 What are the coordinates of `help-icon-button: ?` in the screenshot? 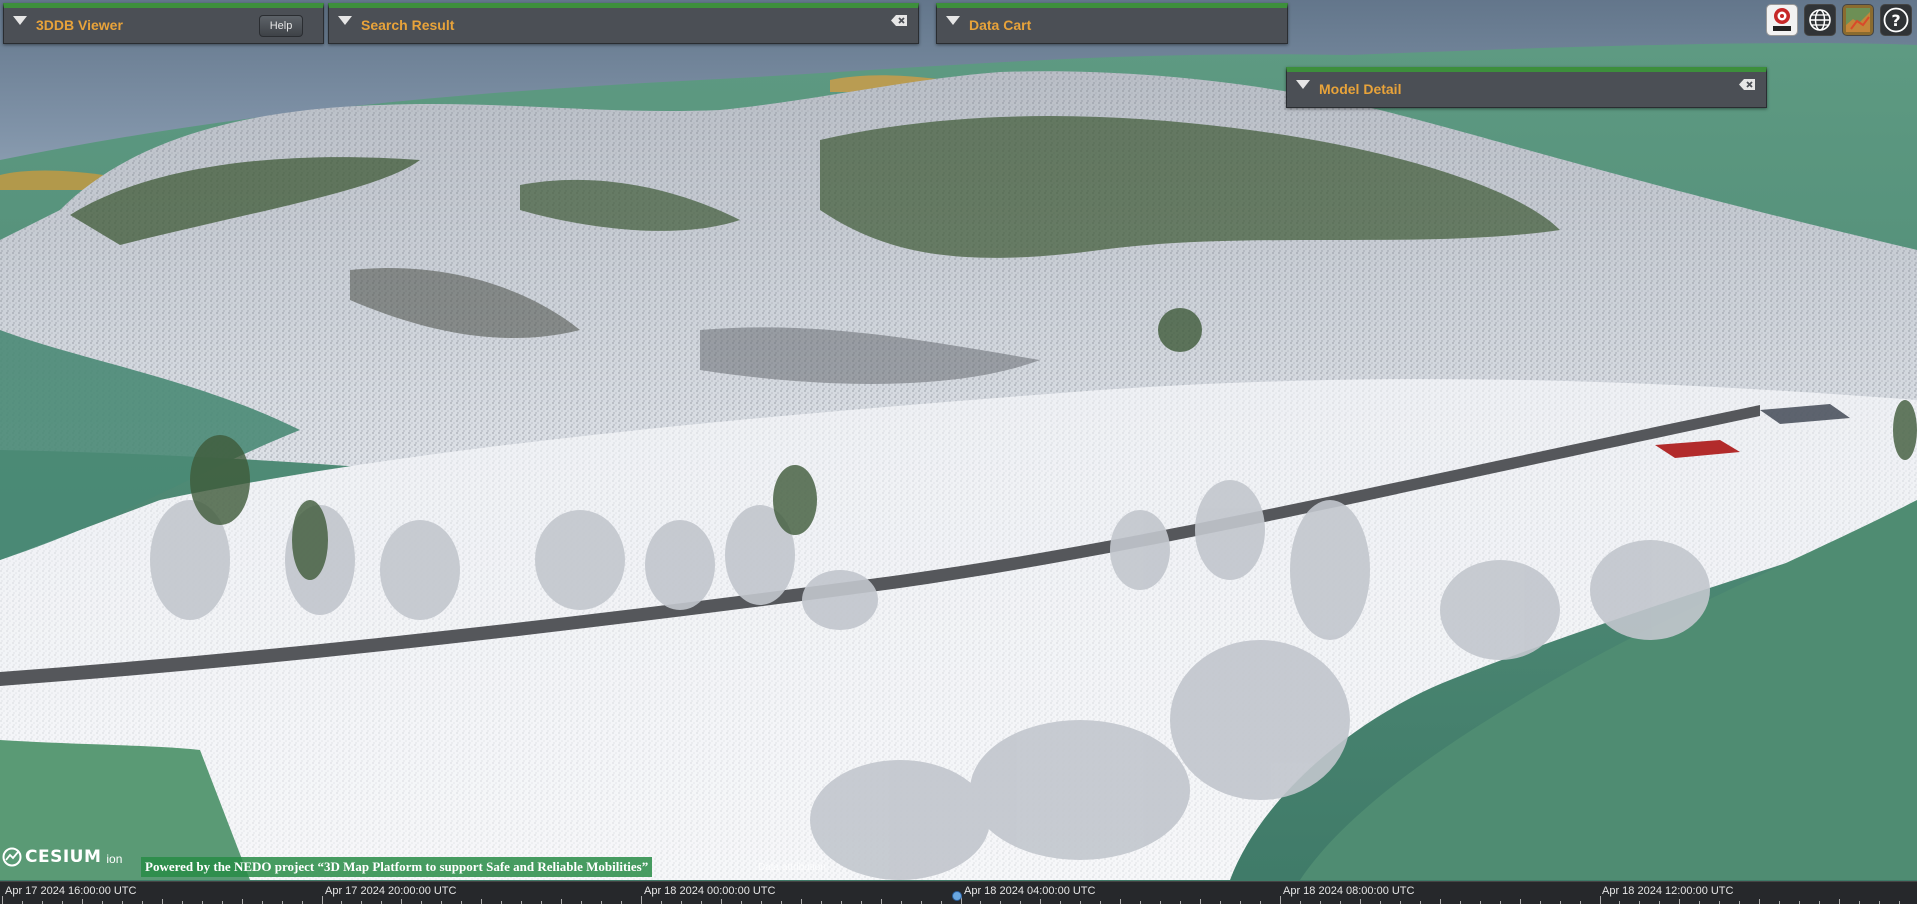 It's located at (1896, 20).